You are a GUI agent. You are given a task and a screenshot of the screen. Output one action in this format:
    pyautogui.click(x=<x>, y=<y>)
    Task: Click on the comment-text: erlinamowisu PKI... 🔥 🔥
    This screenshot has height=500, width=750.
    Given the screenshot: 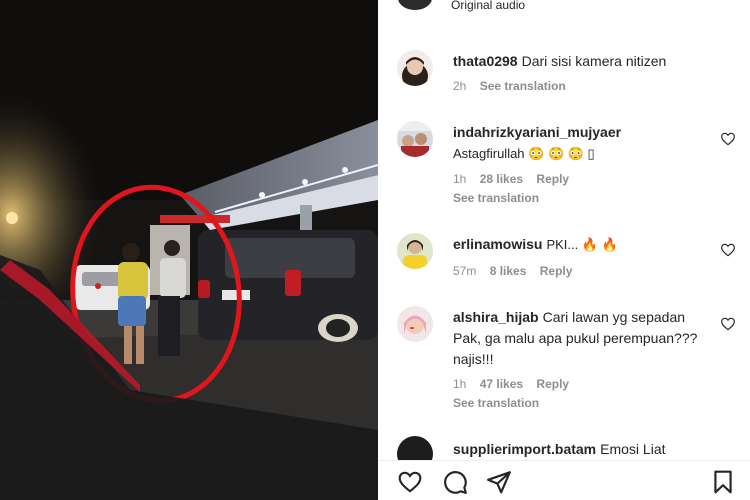 What is the action you would take?
    pyautogui.click(x=583, y=244)
    